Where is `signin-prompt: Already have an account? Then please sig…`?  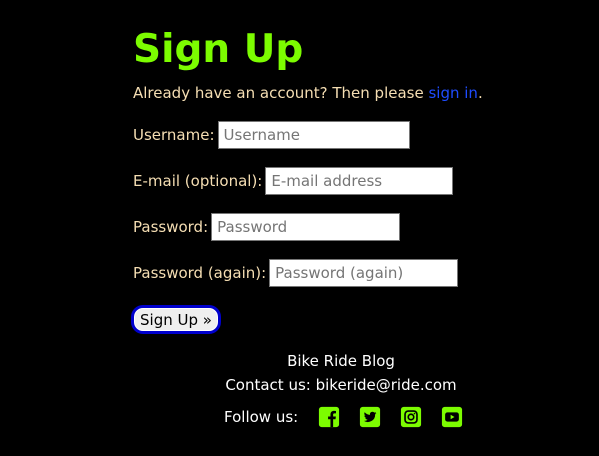 signin-prompt: Already have an account? Then please sig… is located at coordinates (308, 93).